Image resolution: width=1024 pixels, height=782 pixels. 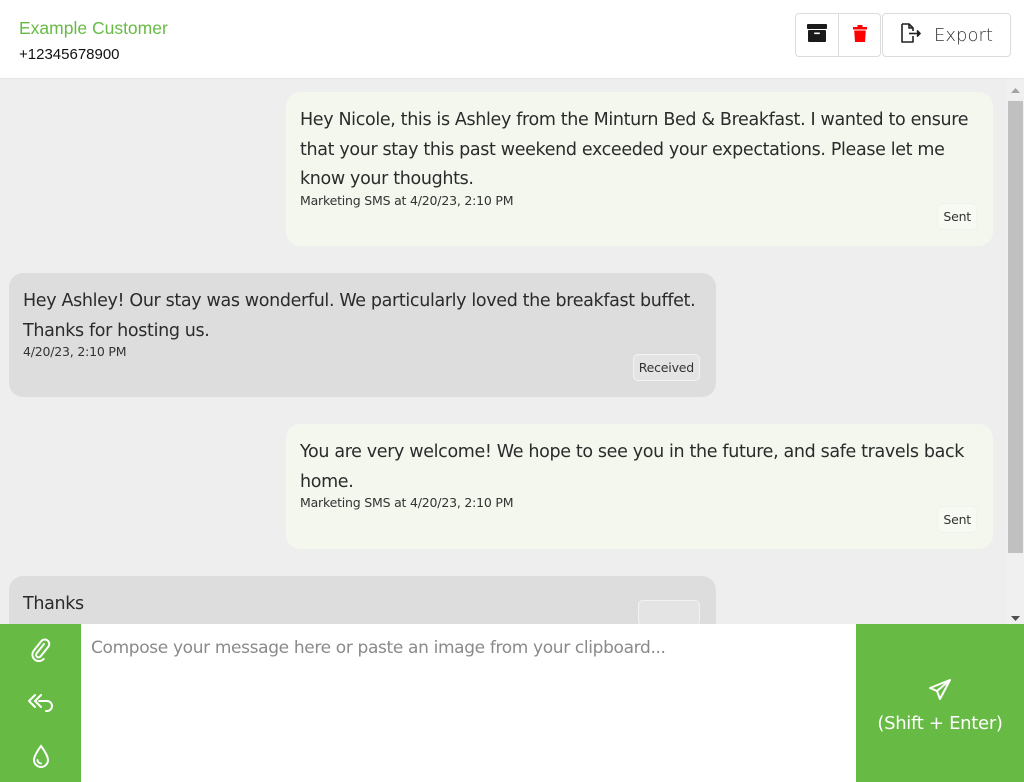 I want to click on drip-button, so click(x=40, y=757).